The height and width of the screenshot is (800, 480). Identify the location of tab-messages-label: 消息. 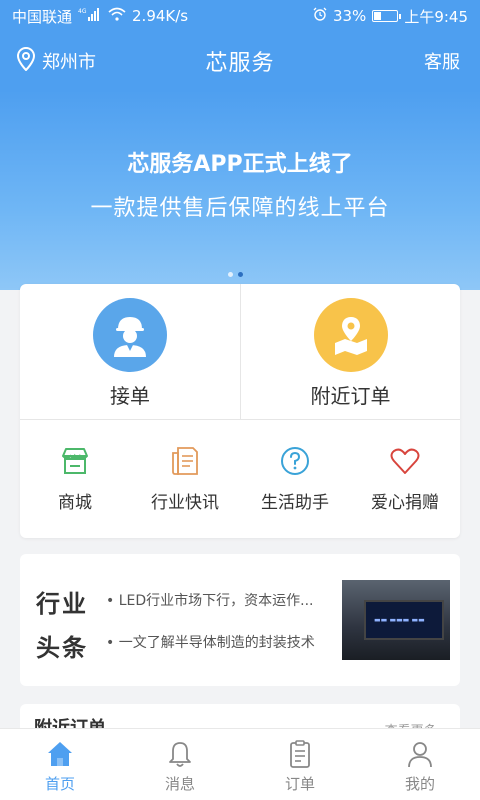
(179, 784).